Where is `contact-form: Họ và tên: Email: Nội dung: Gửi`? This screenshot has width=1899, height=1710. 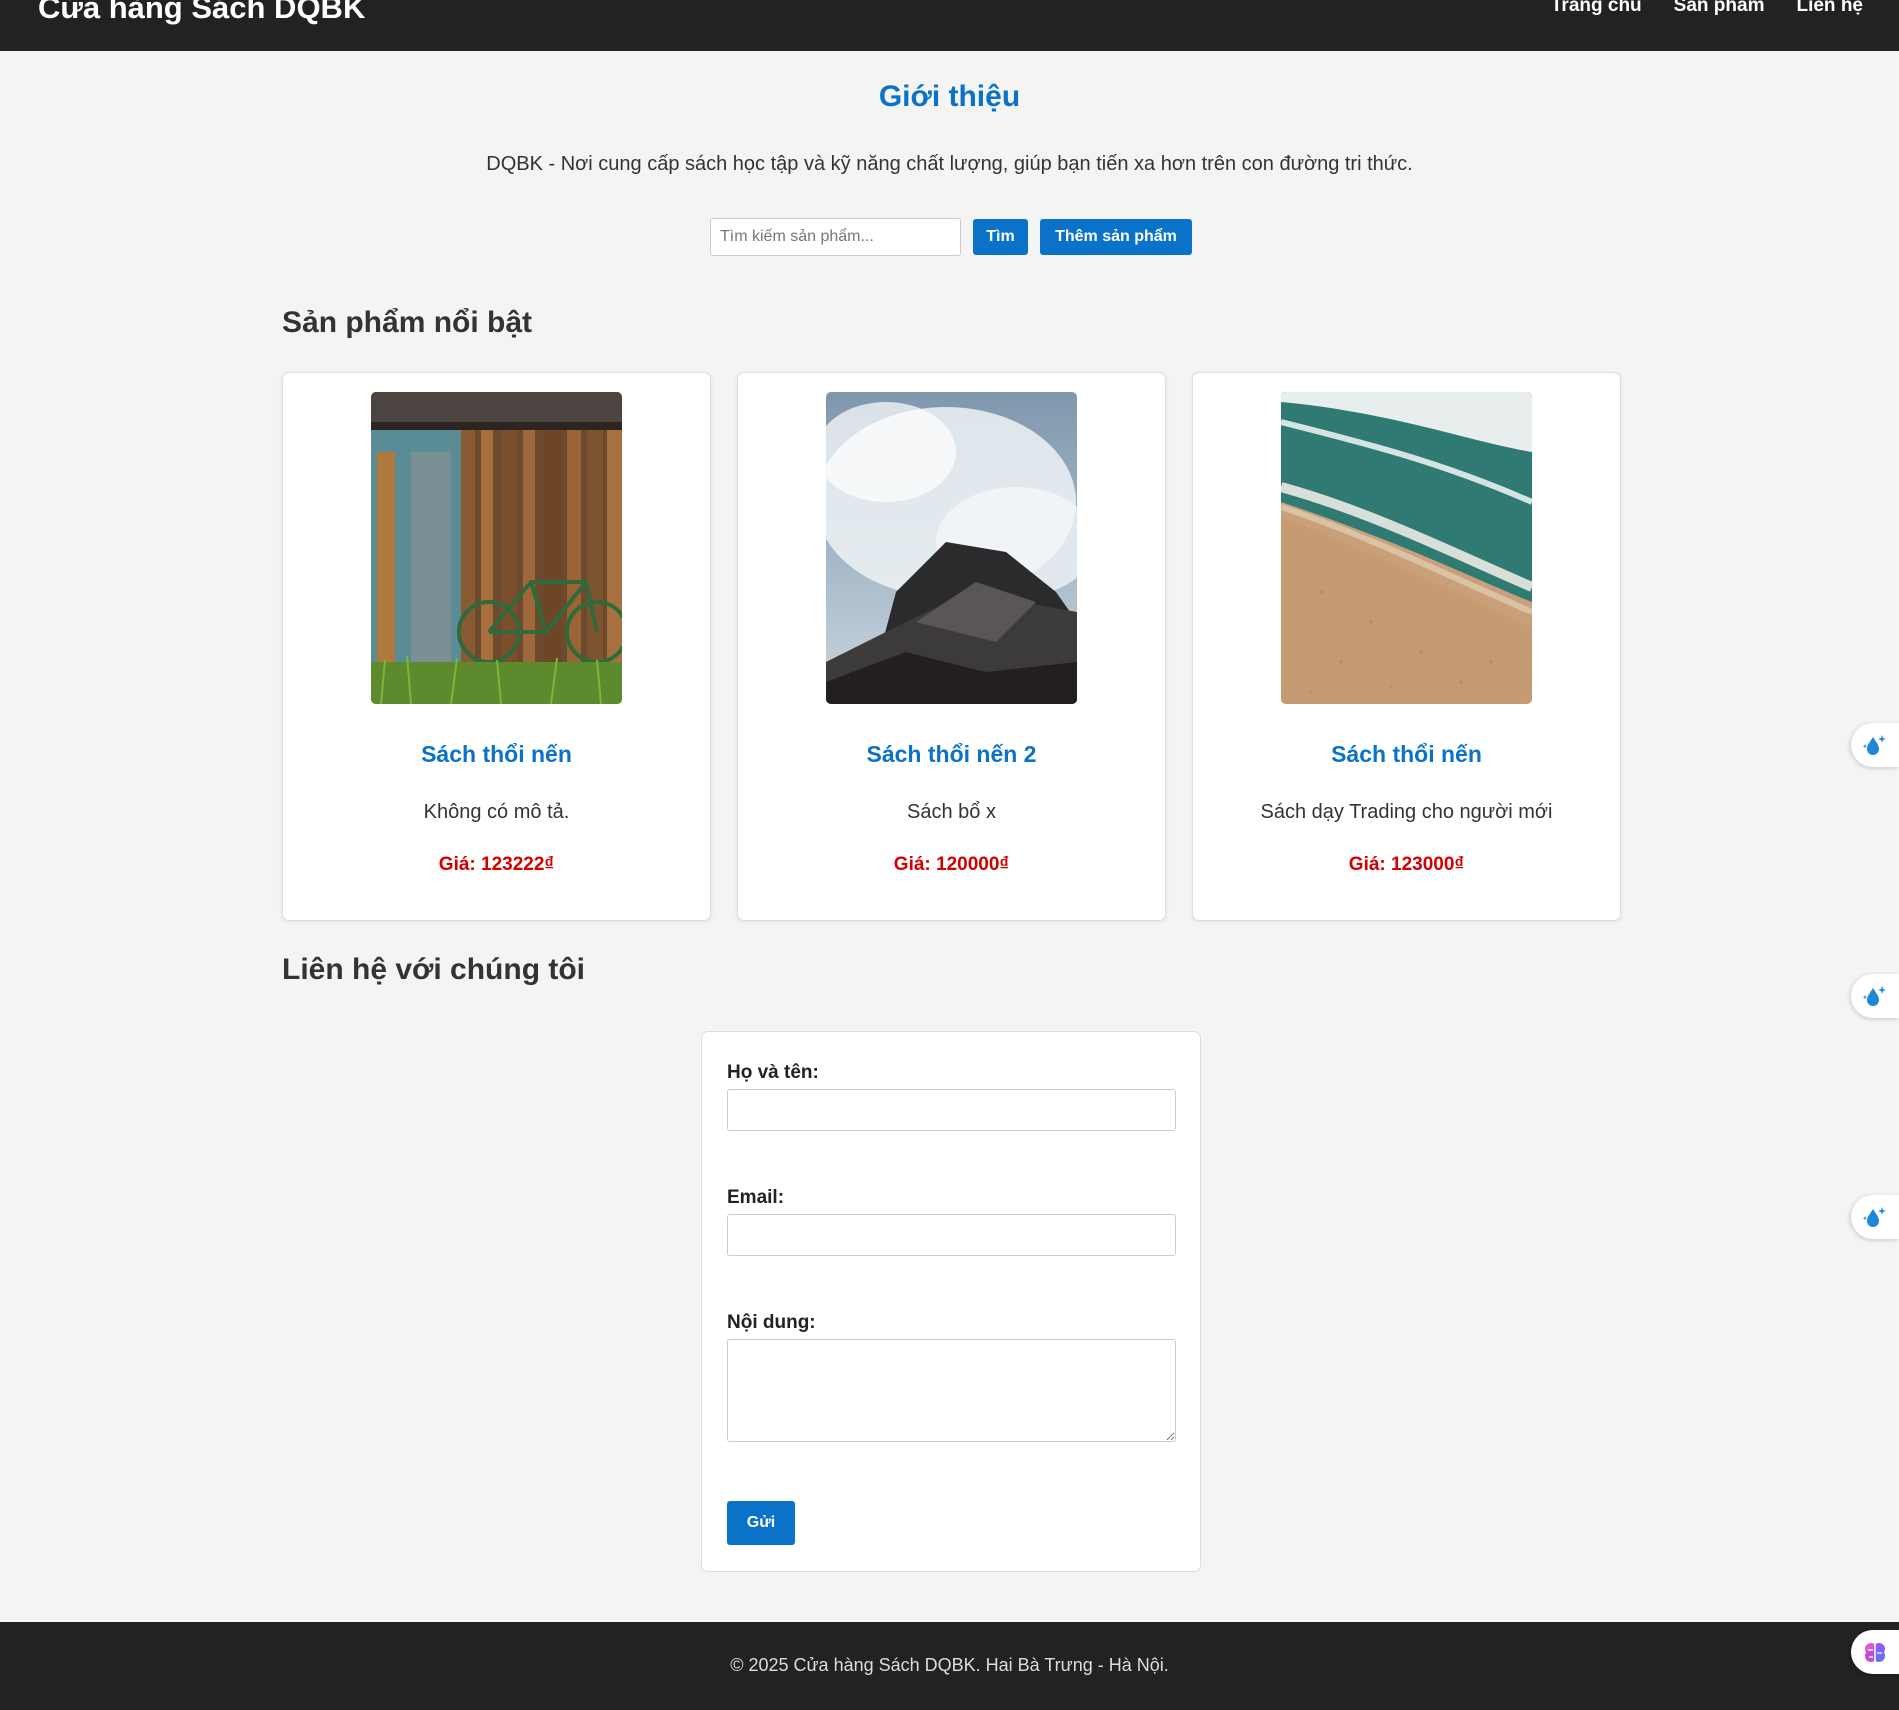 contact-form: Họ và tên: Email: Nội dung: Gửi is located at coordinates (951, 1301).